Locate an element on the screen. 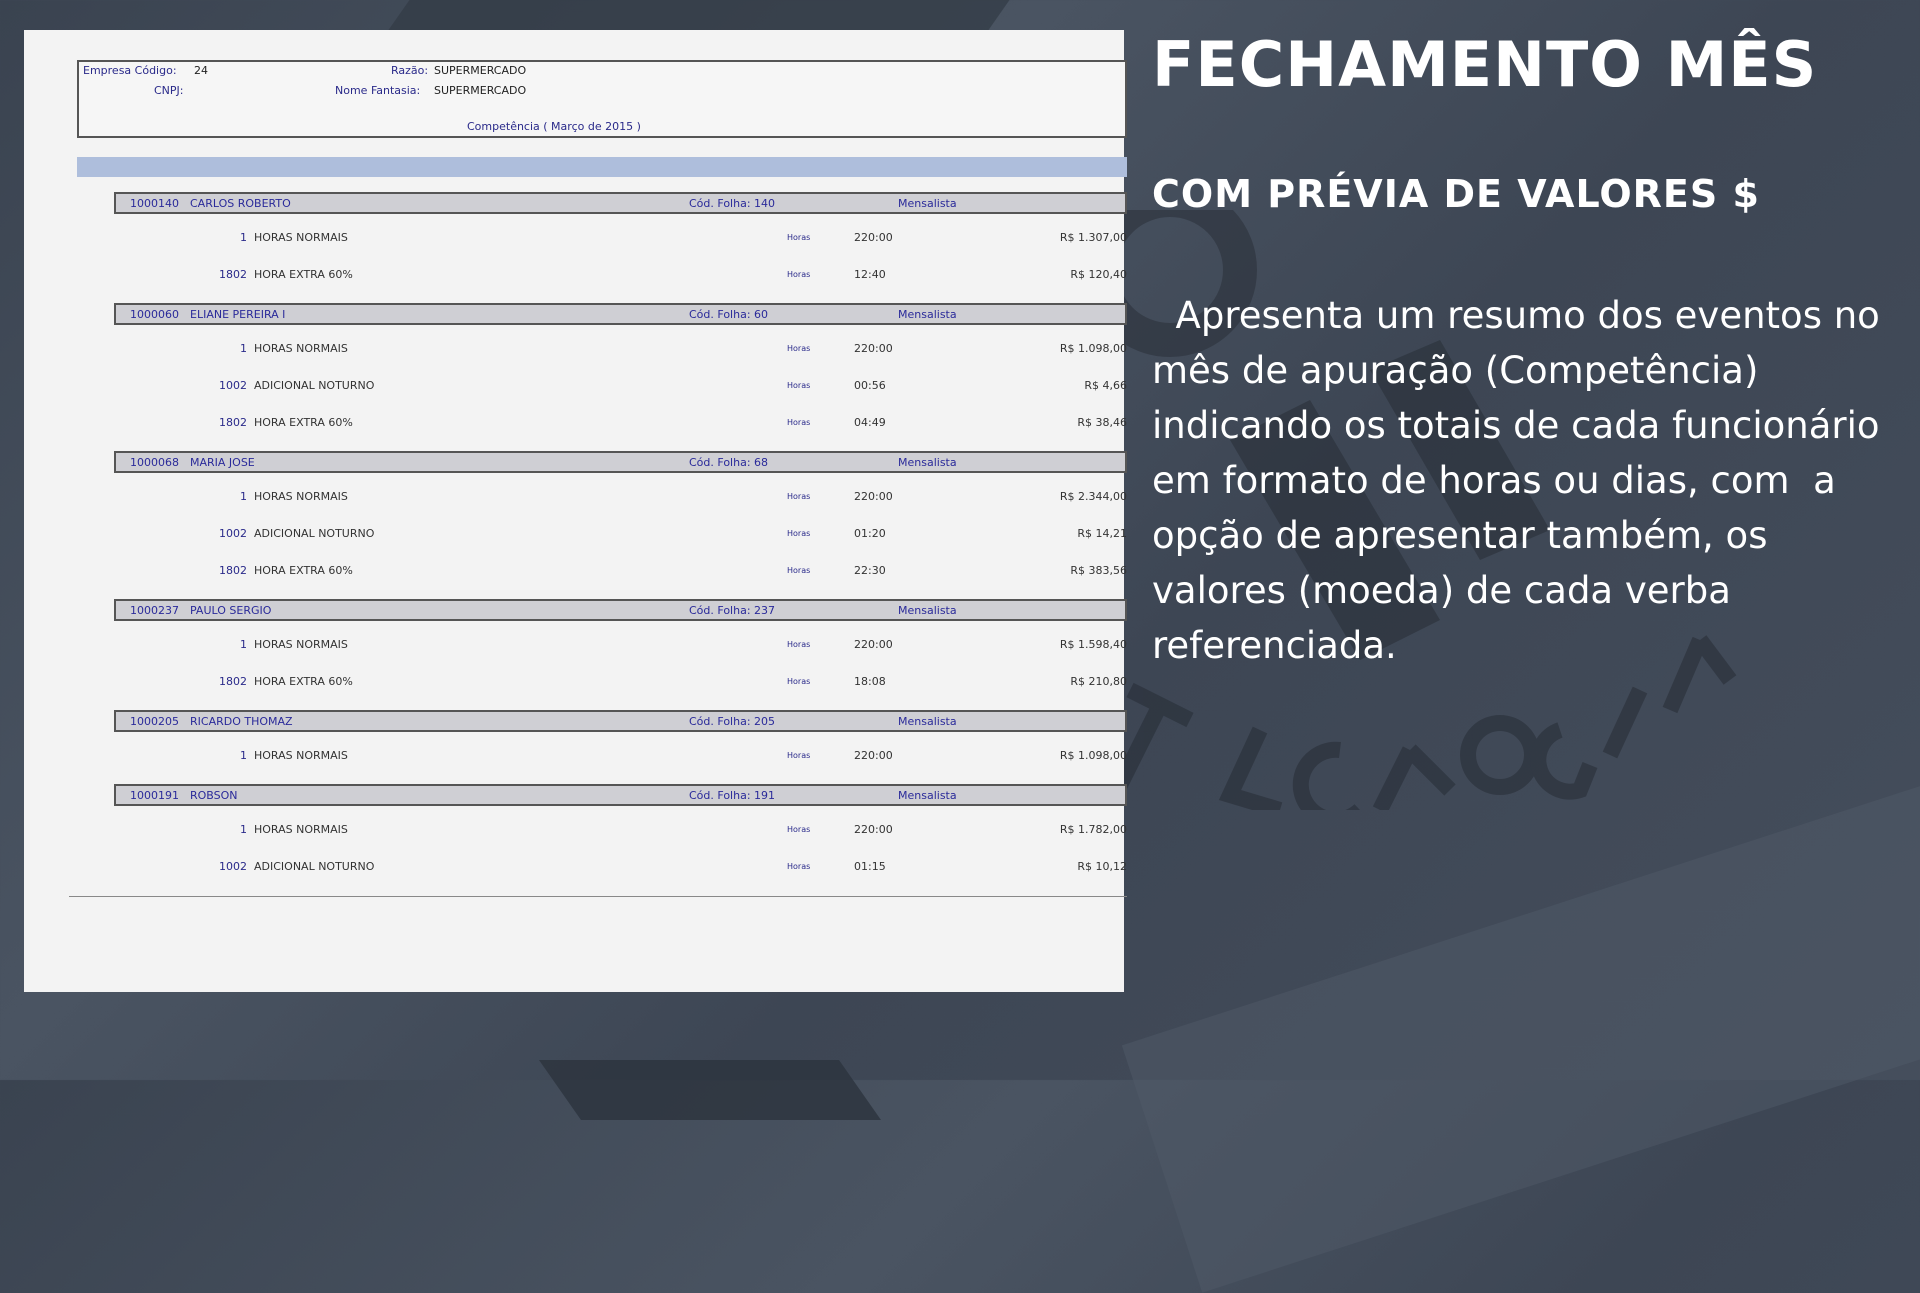  employee-id: 1000068 is located at coordinates (154, 462).